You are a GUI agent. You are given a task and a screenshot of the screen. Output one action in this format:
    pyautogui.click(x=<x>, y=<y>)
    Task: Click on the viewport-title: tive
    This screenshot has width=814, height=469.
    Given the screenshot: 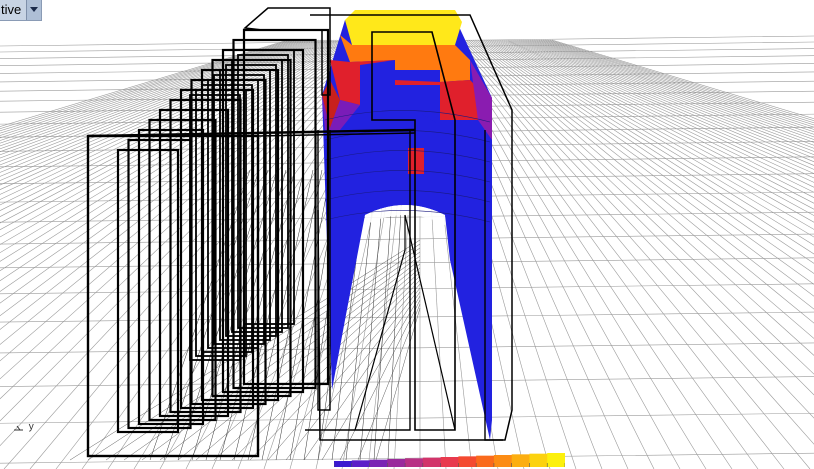 What is the action you would take?
    pyautogui.click(x=13, y=10)
    